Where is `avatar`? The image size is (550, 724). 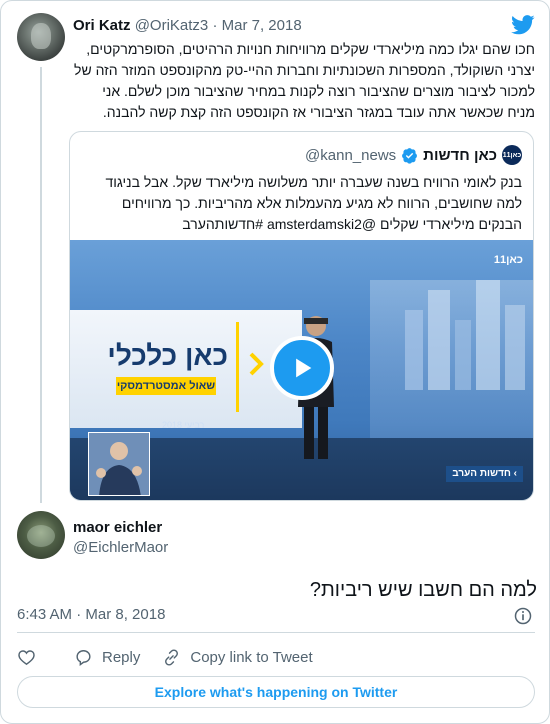
avatar is located at coordinates (41, 37).